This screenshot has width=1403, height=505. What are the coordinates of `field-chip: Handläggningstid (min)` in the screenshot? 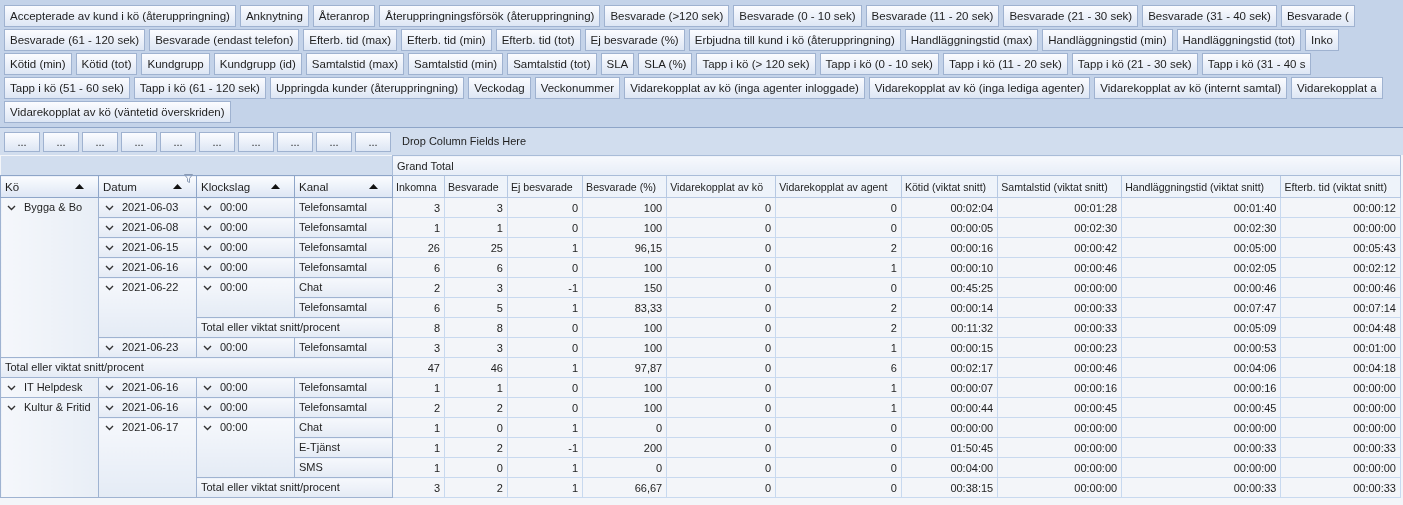 It's located at (1107, 40).